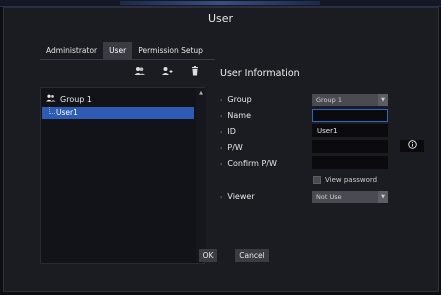 The image size is (441, 295). I want to click on tree-group-item: Group 1, so click(69, 99).